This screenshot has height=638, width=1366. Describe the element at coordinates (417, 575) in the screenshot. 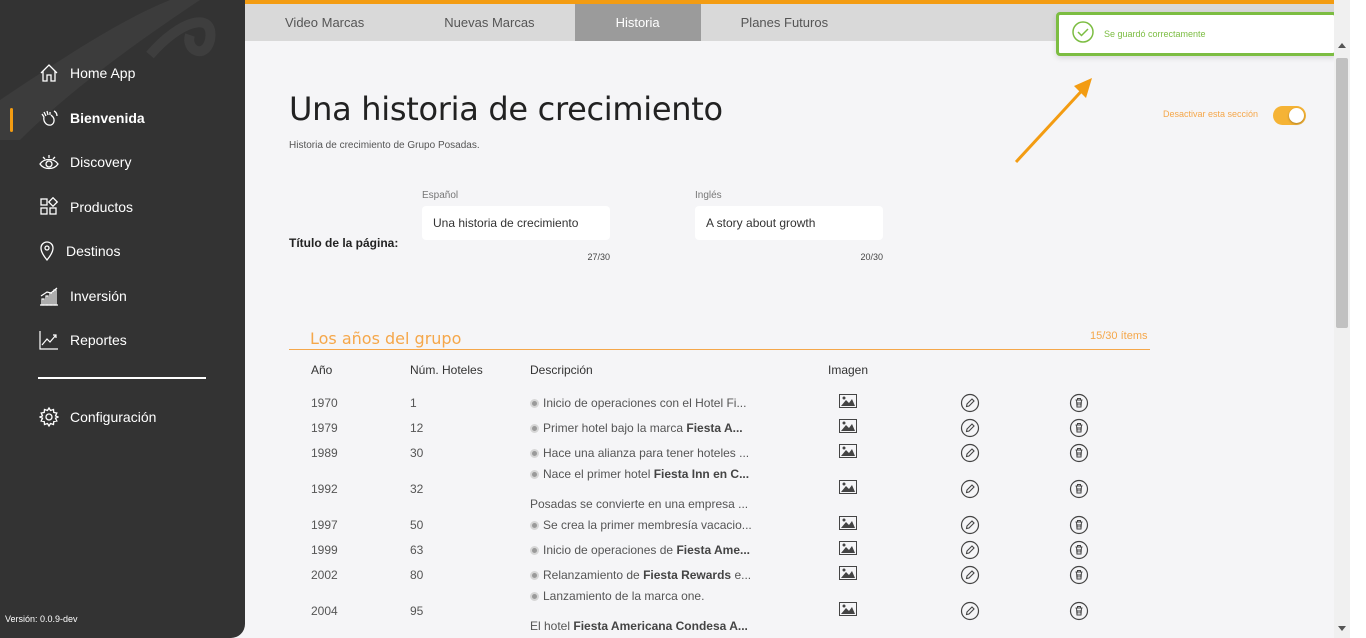

I see `row-hotels: 80` at that location.